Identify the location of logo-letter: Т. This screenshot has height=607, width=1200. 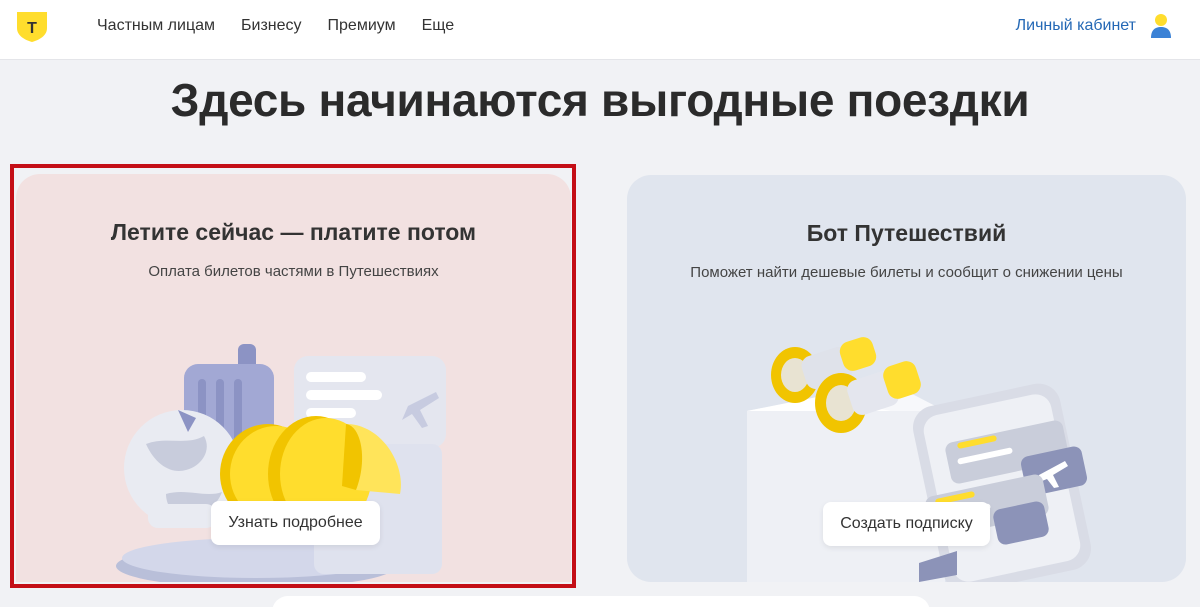
(32, 28).